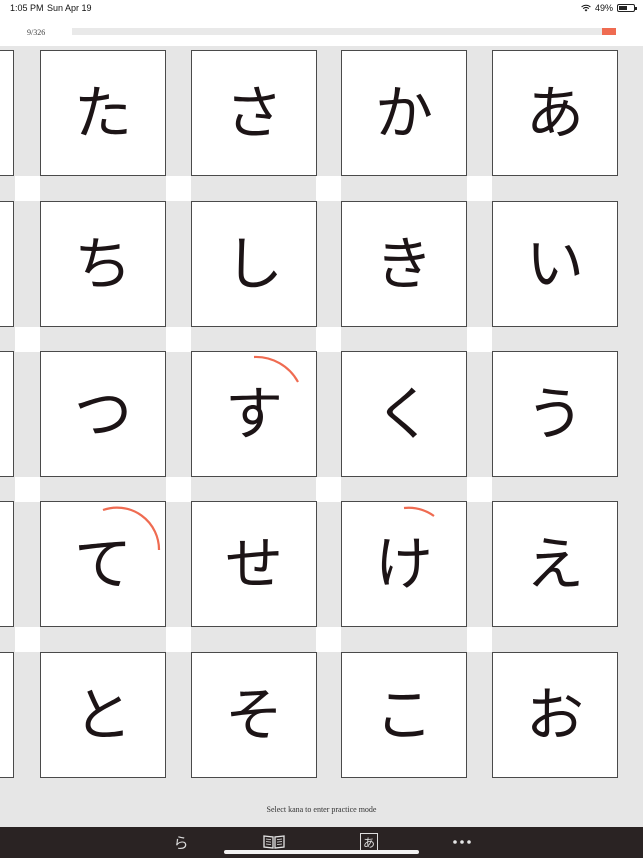 The image size is (643, 858). I want to click on kana-glyph: お, so click(554, 715).